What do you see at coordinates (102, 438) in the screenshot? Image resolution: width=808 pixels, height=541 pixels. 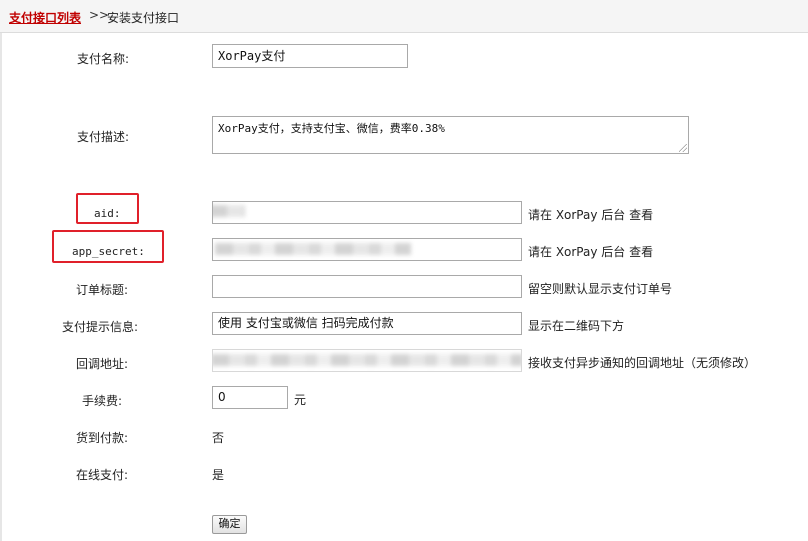 I see `cod-label: 货到付款:` at bounding box center [102, 438].